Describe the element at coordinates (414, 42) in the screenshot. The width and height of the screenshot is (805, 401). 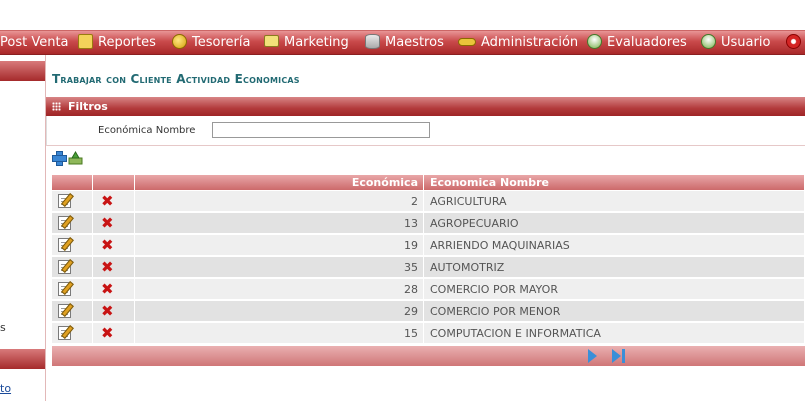
I see `menu-label: Maestros` at that location.